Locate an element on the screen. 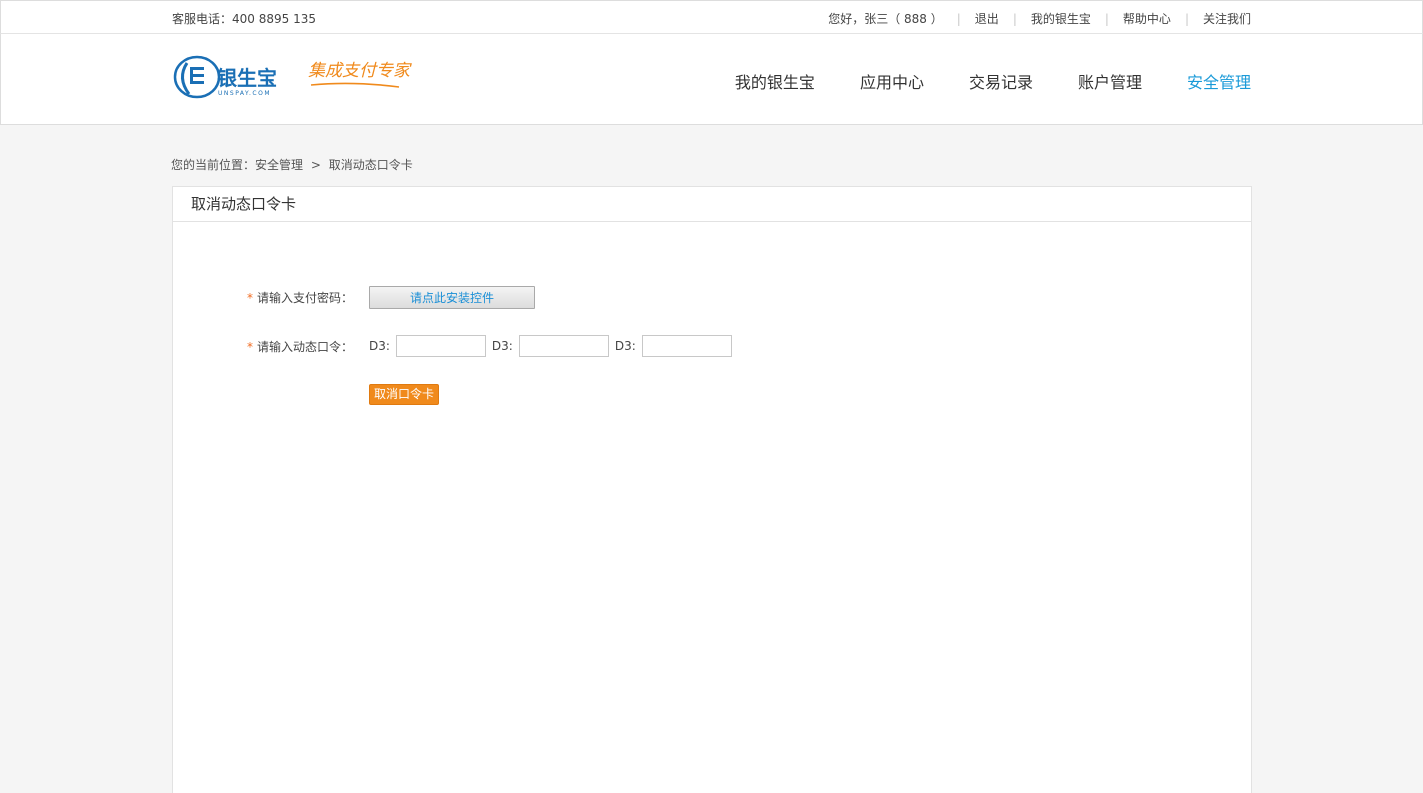 The height and width of the screenshot is (793, 1423). top-links: 您好，张三（ 888 ） | 退出 | 我的银生宝 | 帮助中心 | 关注我们 is located at coordinates (1039, 18).